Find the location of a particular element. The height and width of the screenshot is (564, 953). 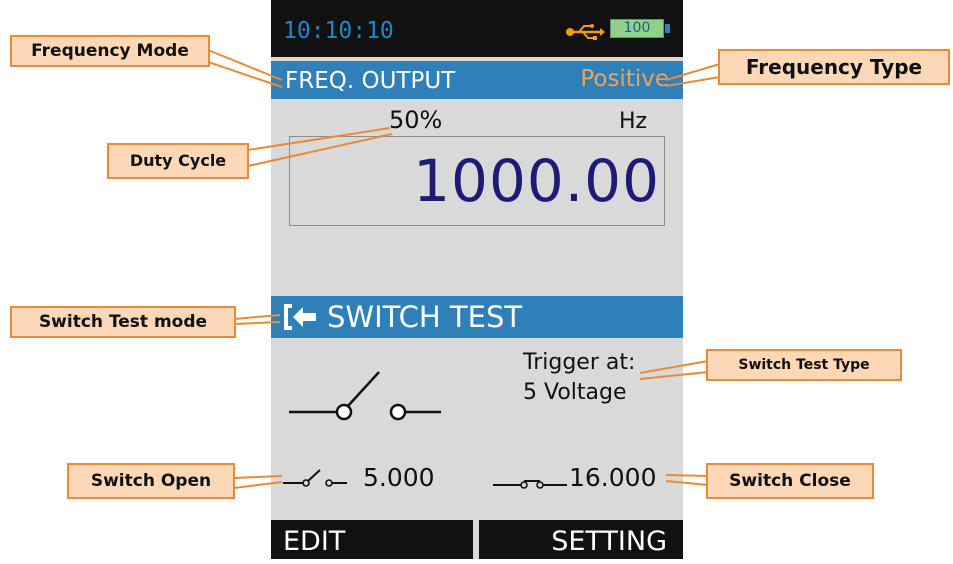

switch-close-icon is located at coordinates (530, 484).